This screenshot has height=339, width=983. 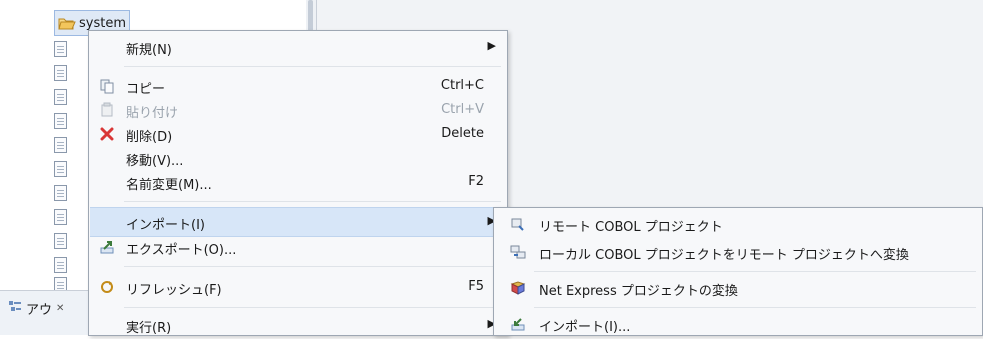 What do you see at coordinates (146, 89) in the screenshot?
I see `menu-item-copy-label: コピー` at bounding box center [146, 89].